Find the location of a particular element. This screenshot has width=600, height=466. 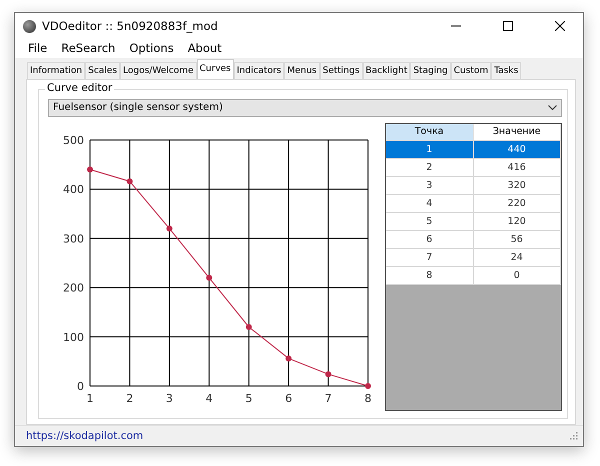

column-header: Точка is located at coordinates (430, 132).